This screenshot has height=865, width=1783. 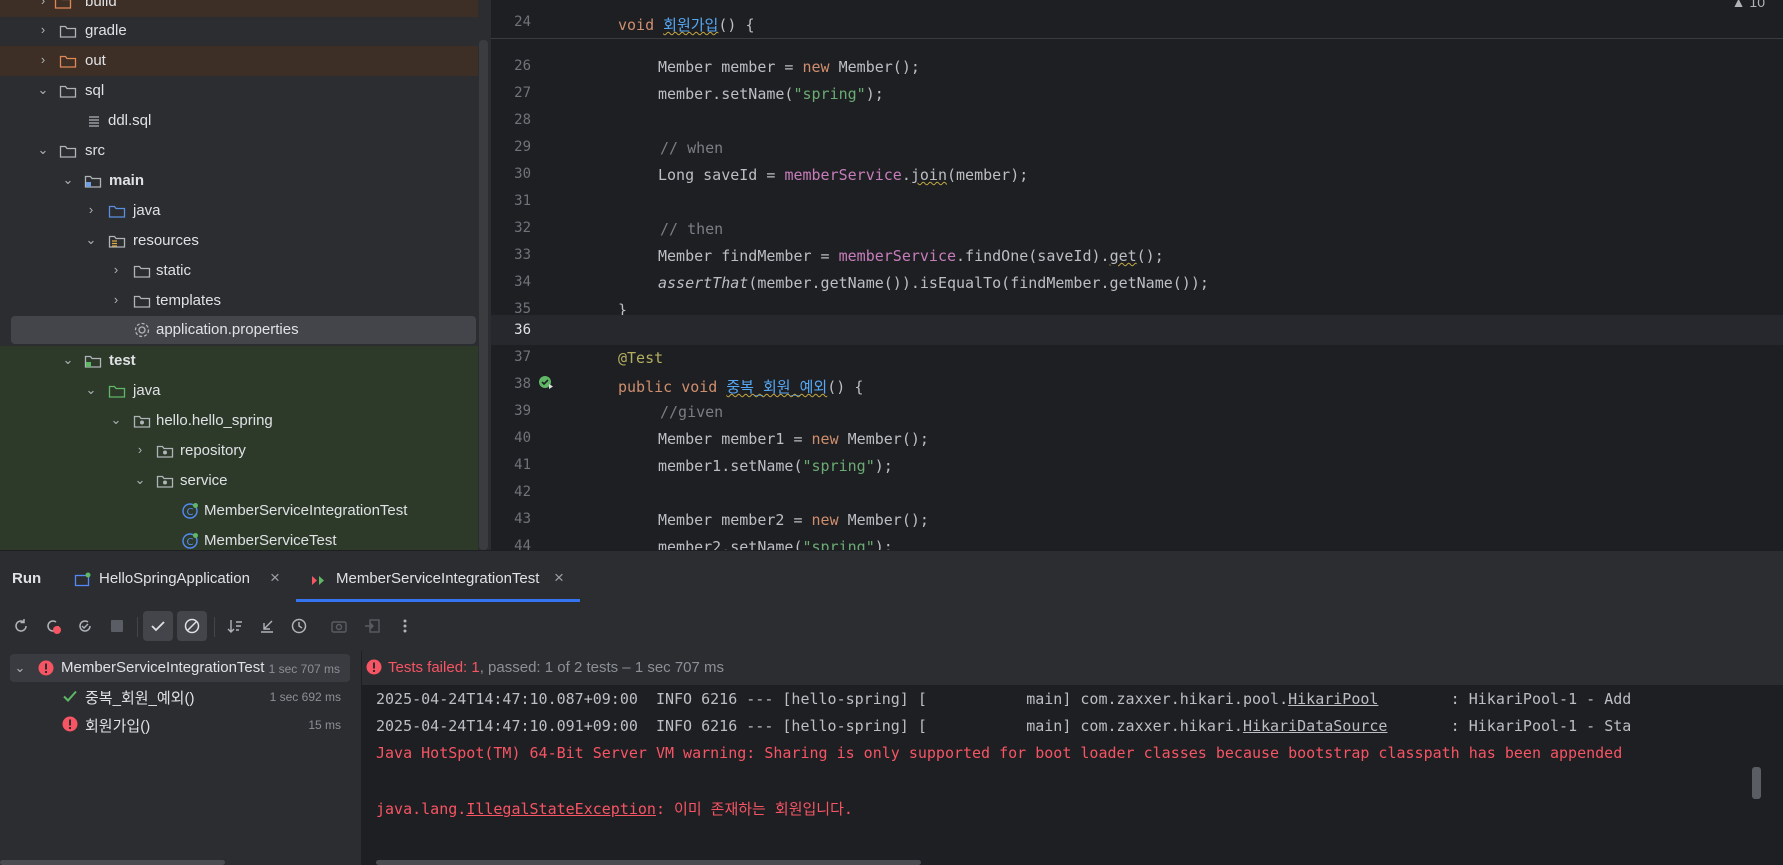 I want to click on tree-item-application-properties: application.properties, so click(x=243, y=330).